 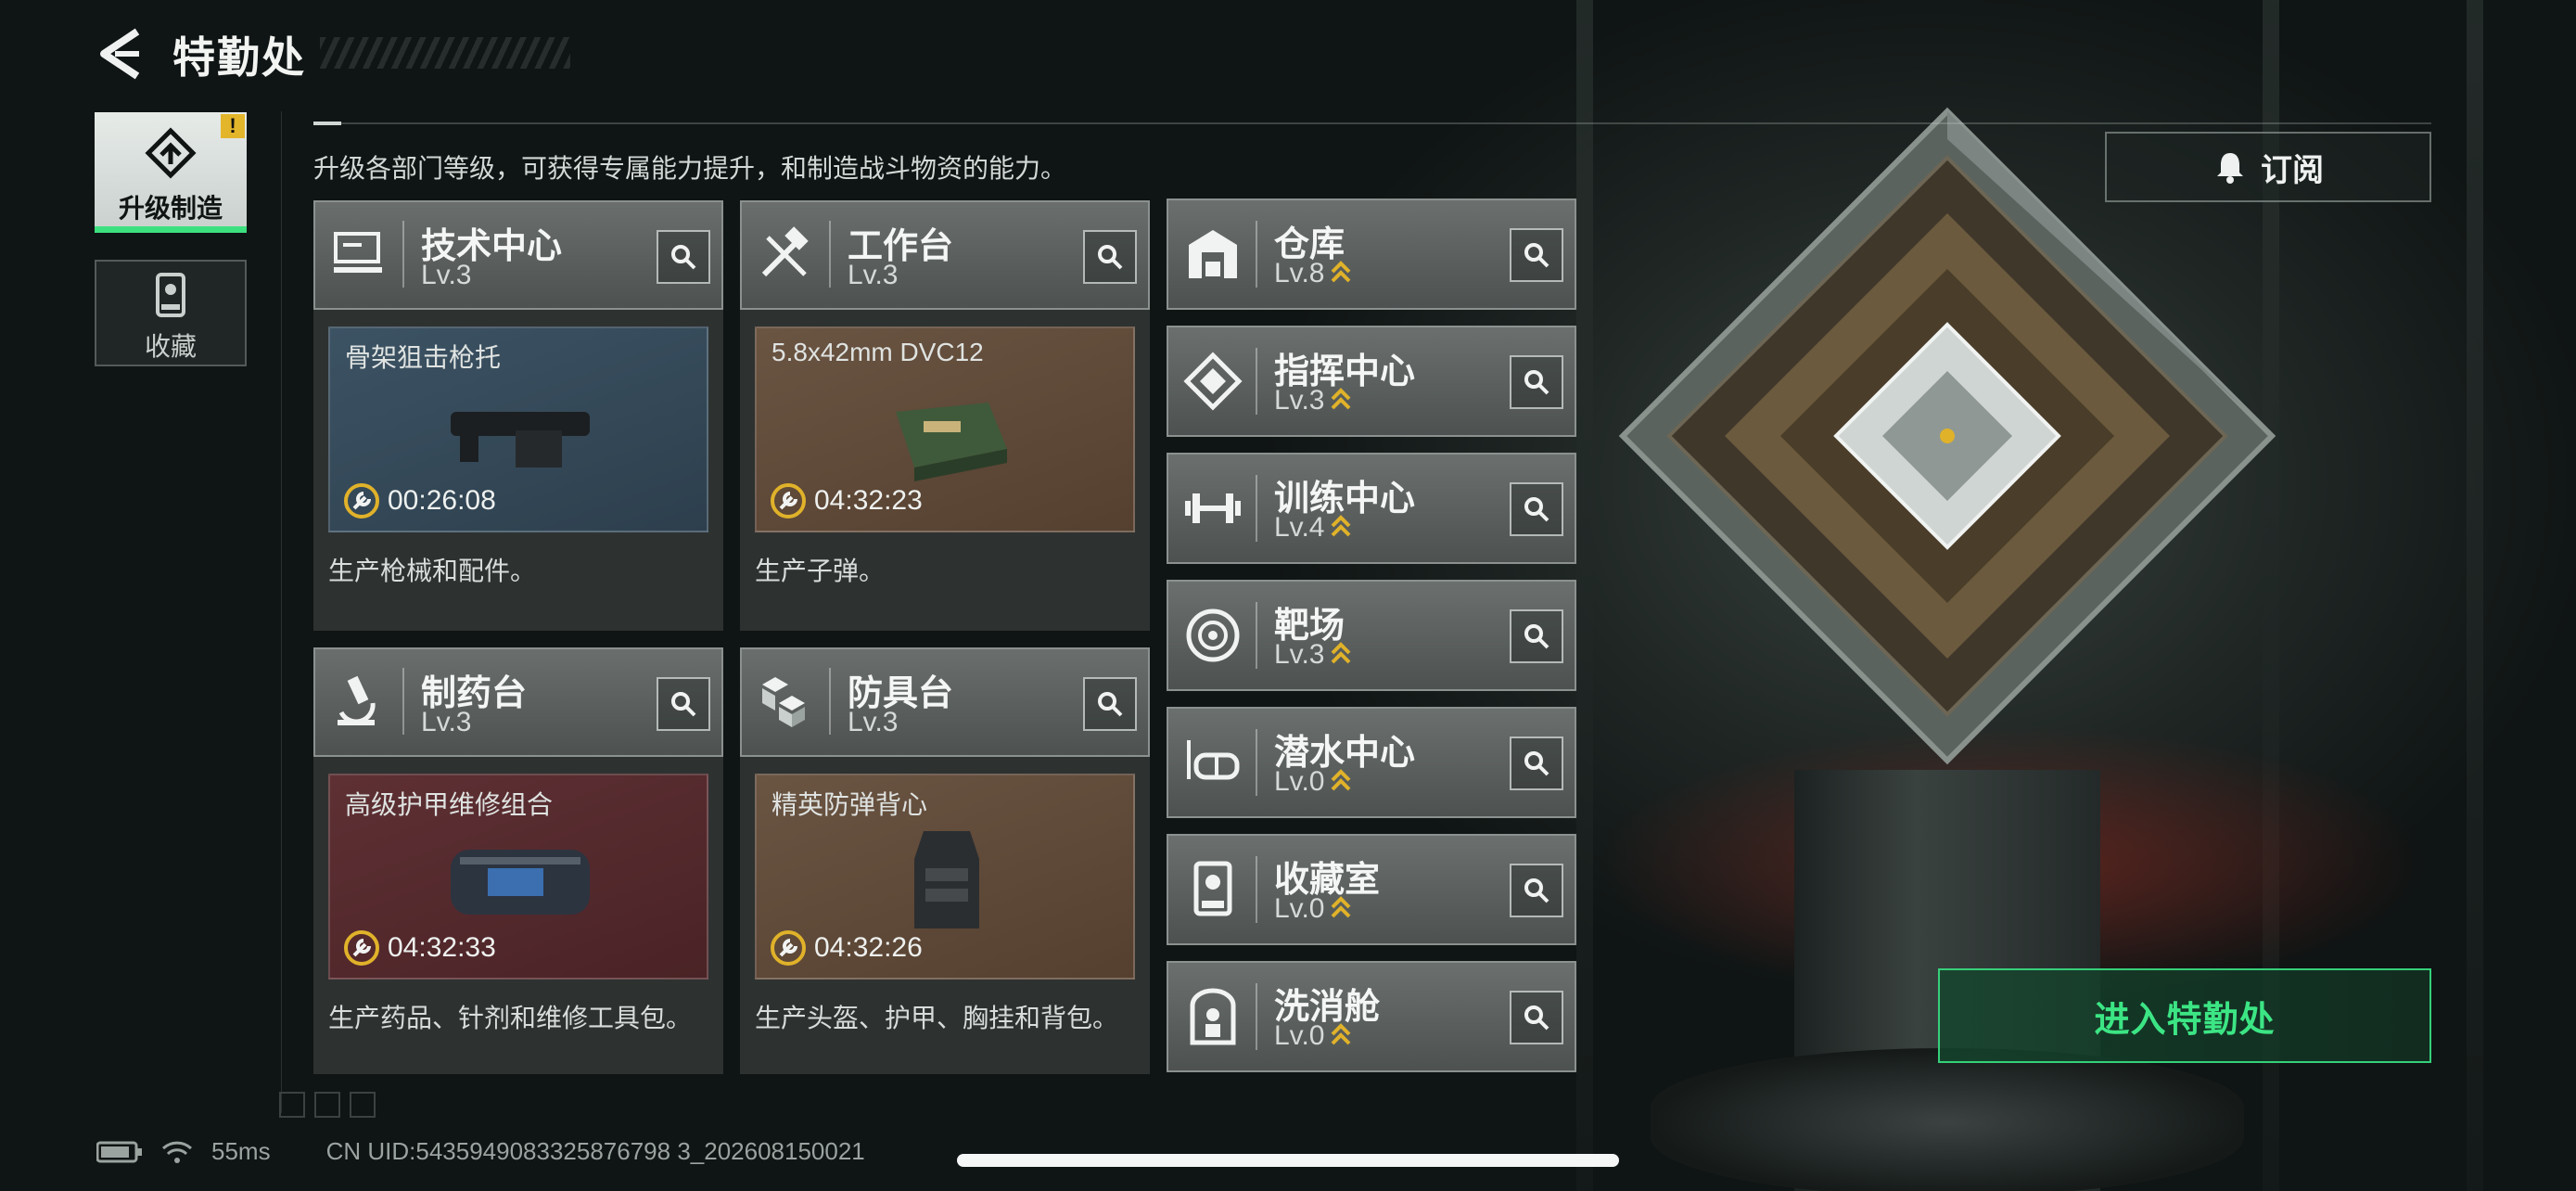 What do you see at coordinates (1371, 762) in the screenshot?
I see `facility-diving-center: 潜水中心 Lv.0` at bounding box center [1371, 762].